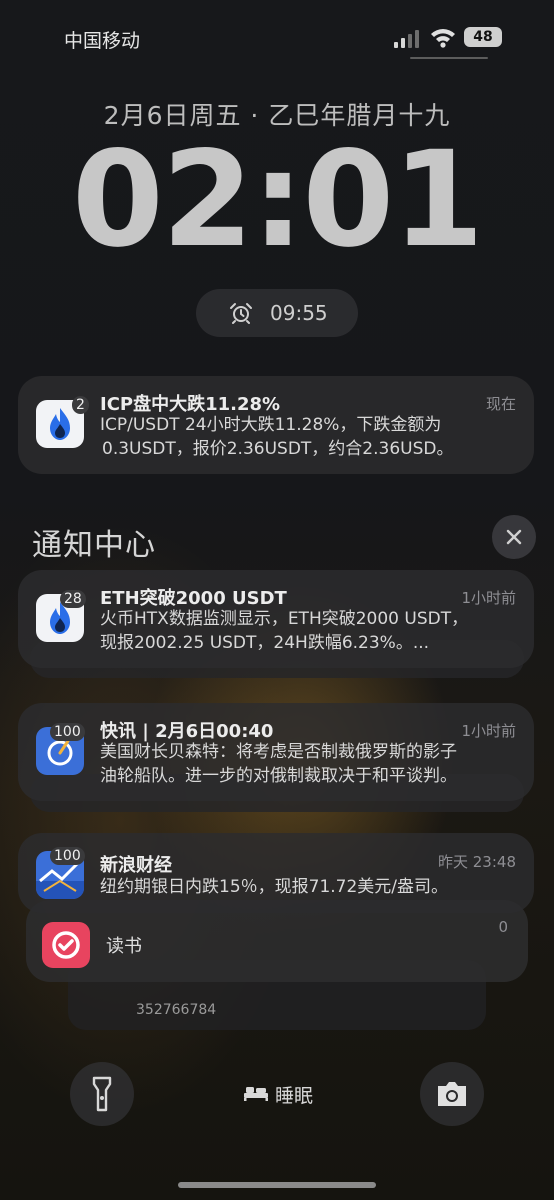 This screenshot has height=1200, width=554. Describe the element at coordinates (407, 39) in the screenshot. I see `cellular-signal-icon` at that location.